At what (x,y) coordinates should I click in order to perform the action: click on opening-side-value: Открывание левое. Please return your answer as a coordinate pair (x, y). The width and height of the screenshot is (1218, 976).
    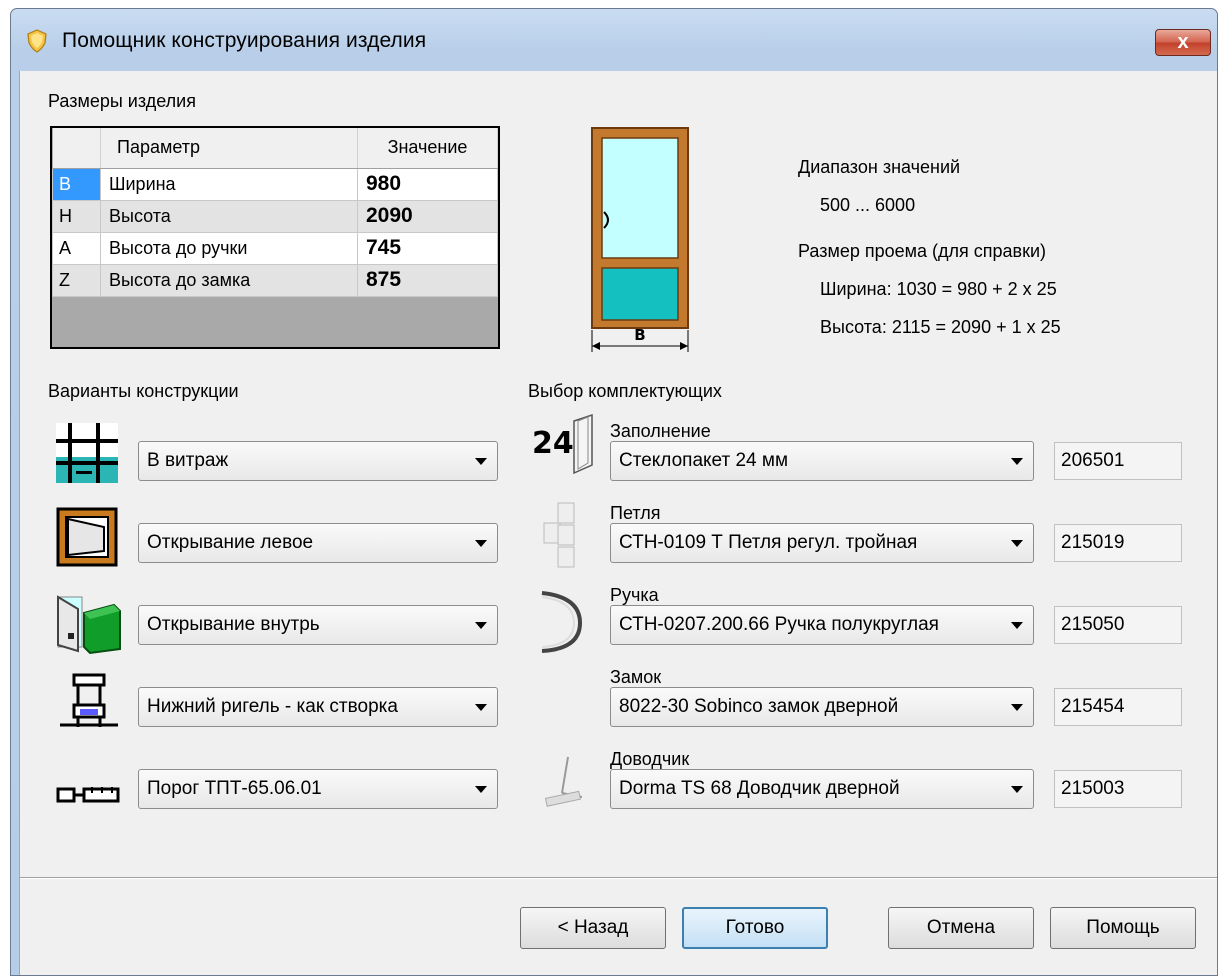
    Looking at the image, I should click on (230, 542).